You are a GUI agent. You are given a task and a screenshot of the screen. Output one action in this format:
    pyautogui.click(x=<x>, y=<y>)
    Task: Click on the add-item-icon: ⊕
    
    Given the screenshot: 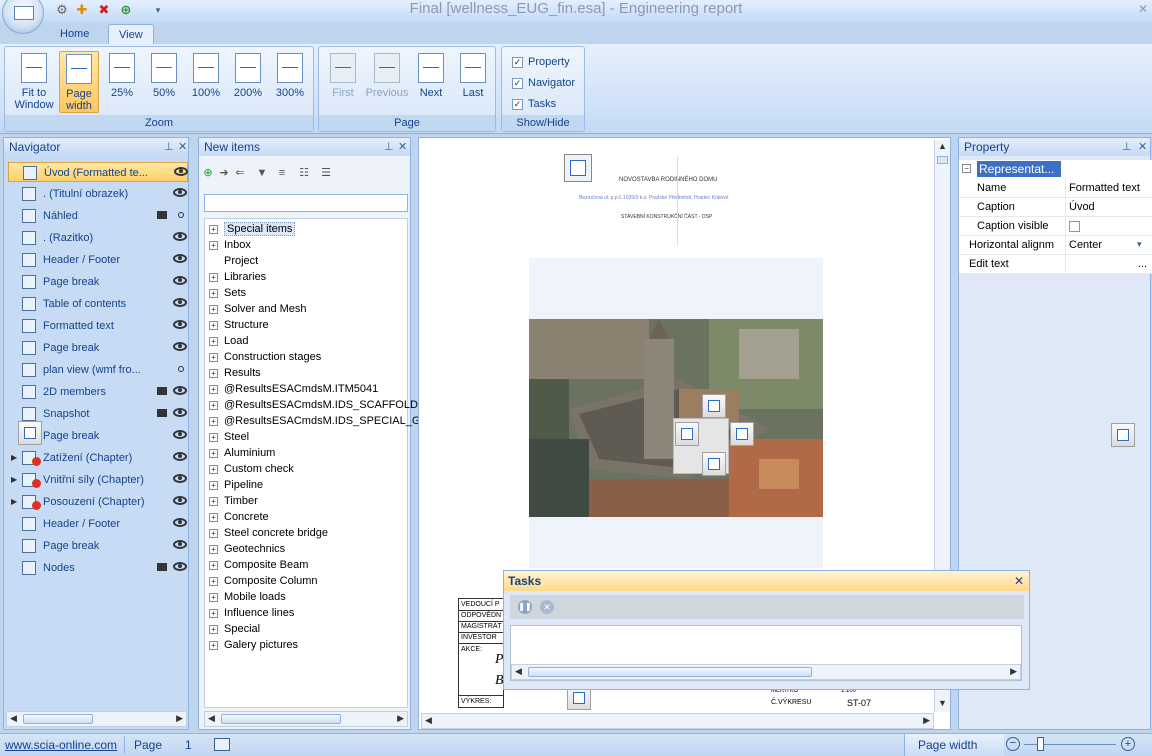 What is the action you would take?
    pyautogui.click(x=208, y=173)
    